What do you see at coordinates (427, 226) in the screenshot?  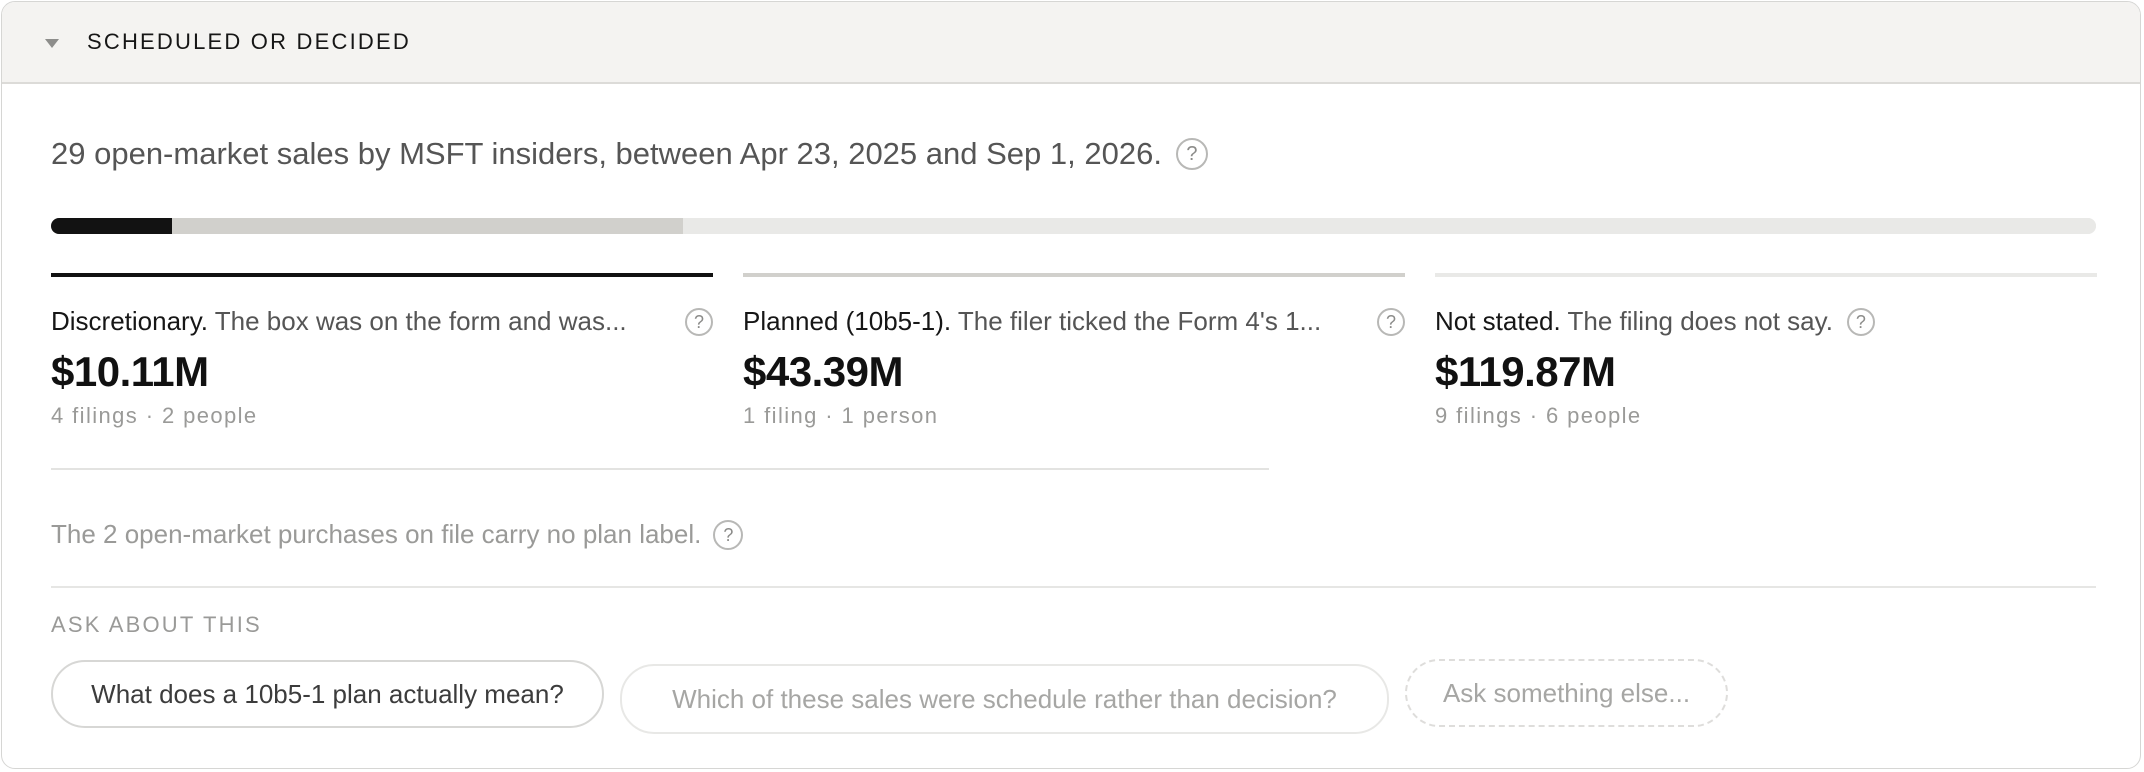 I see `bar-segment-planned` at bounding box center [427, 226].